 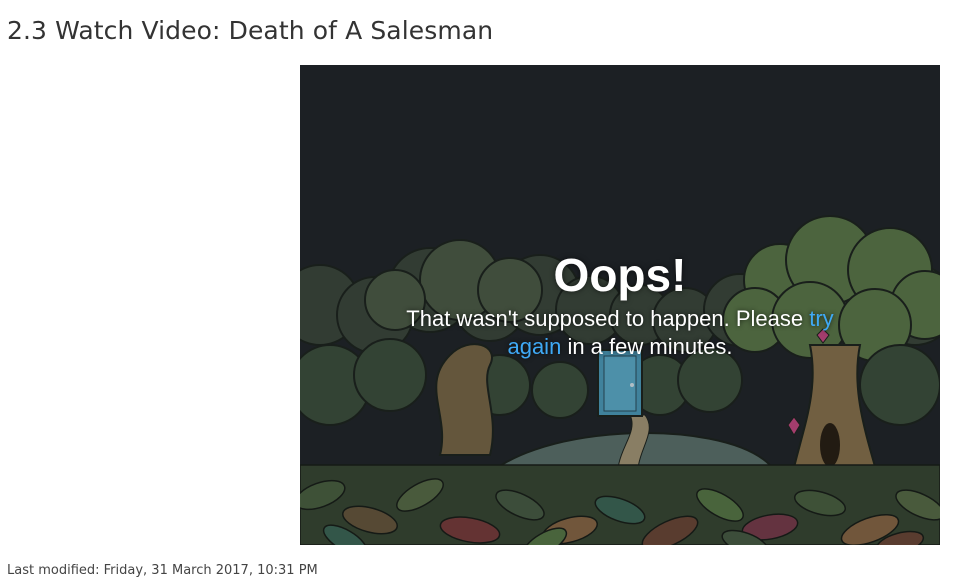 What do you see at coordinates (620, 275) in the screenshot?
I see `error-heading: Oops!` at bounding box center [620, 275].